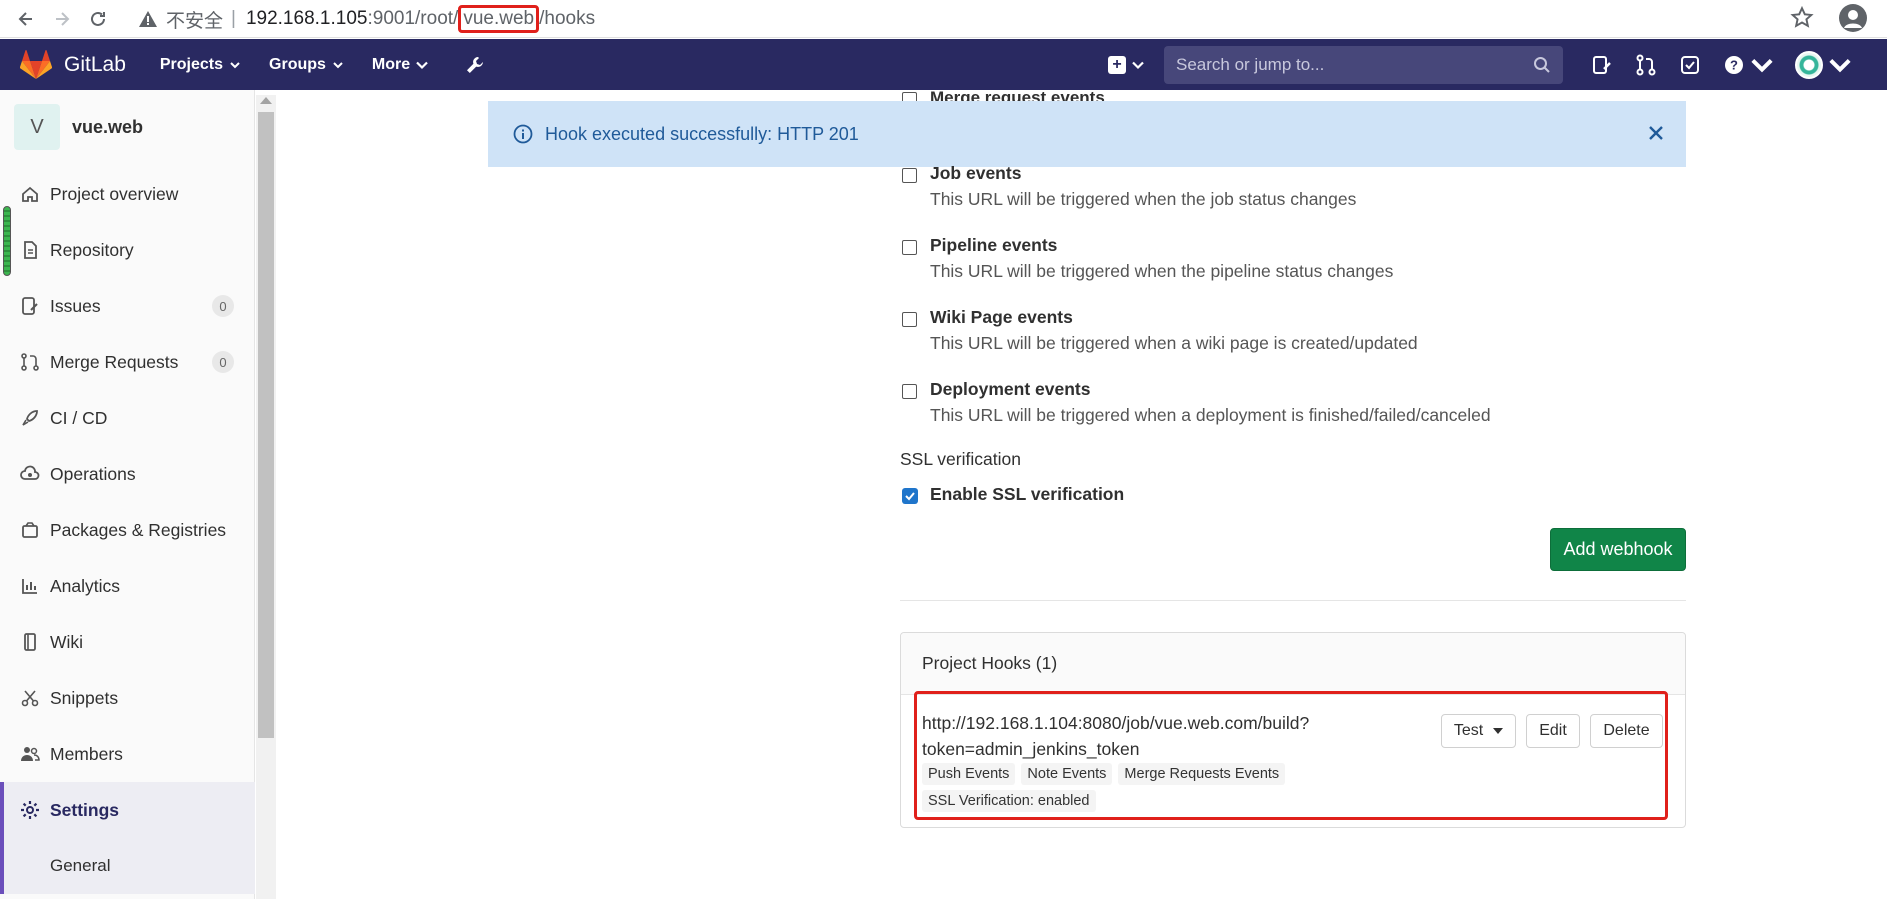 The height and width of the screenshot is (899, 1887). What do you see at coordinates (75, 305) in the screenshot?
I see `sidebar-item-label: Issues` at bounding box center [75, 305].